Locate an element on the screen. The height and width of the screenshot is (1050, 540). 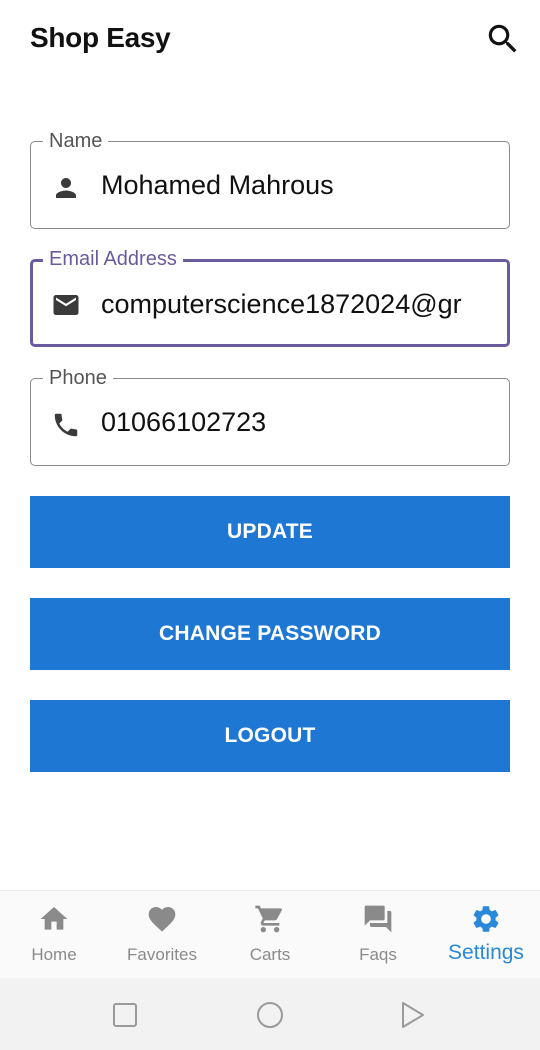
square-icon is located at coordinates (125, 1015).